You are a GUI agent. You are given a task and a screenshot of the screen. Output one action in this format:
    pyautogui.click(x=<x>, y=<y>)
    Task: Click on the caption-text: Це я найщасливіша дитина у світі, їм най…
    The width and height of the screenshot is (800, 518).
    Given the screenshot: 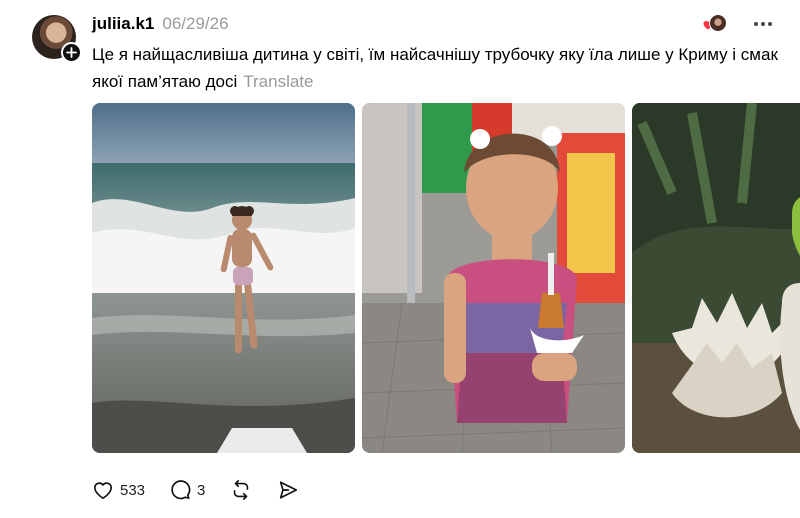 What is the action you would take?
    pyautogui.click(x=435, y=68)
    